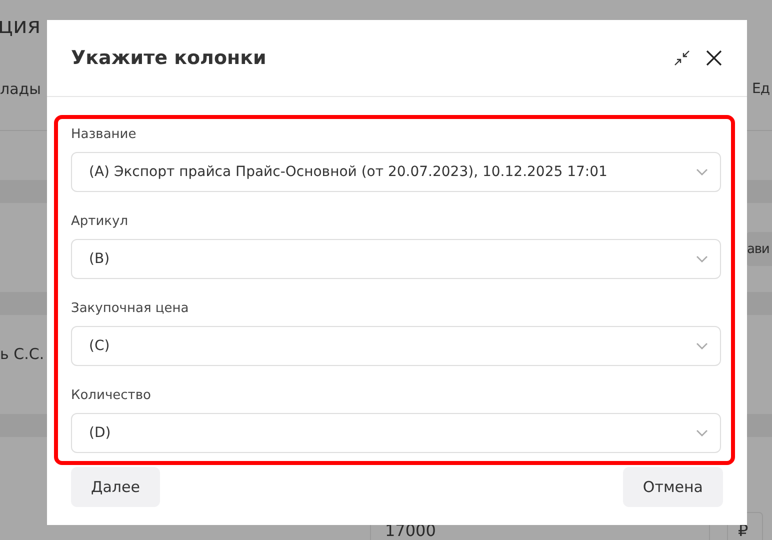 The width and height of the screenshot is (772, 540). Describe the element at coordinates (111, 396) in the screenshot. I see `field-label: Количество` at that location.